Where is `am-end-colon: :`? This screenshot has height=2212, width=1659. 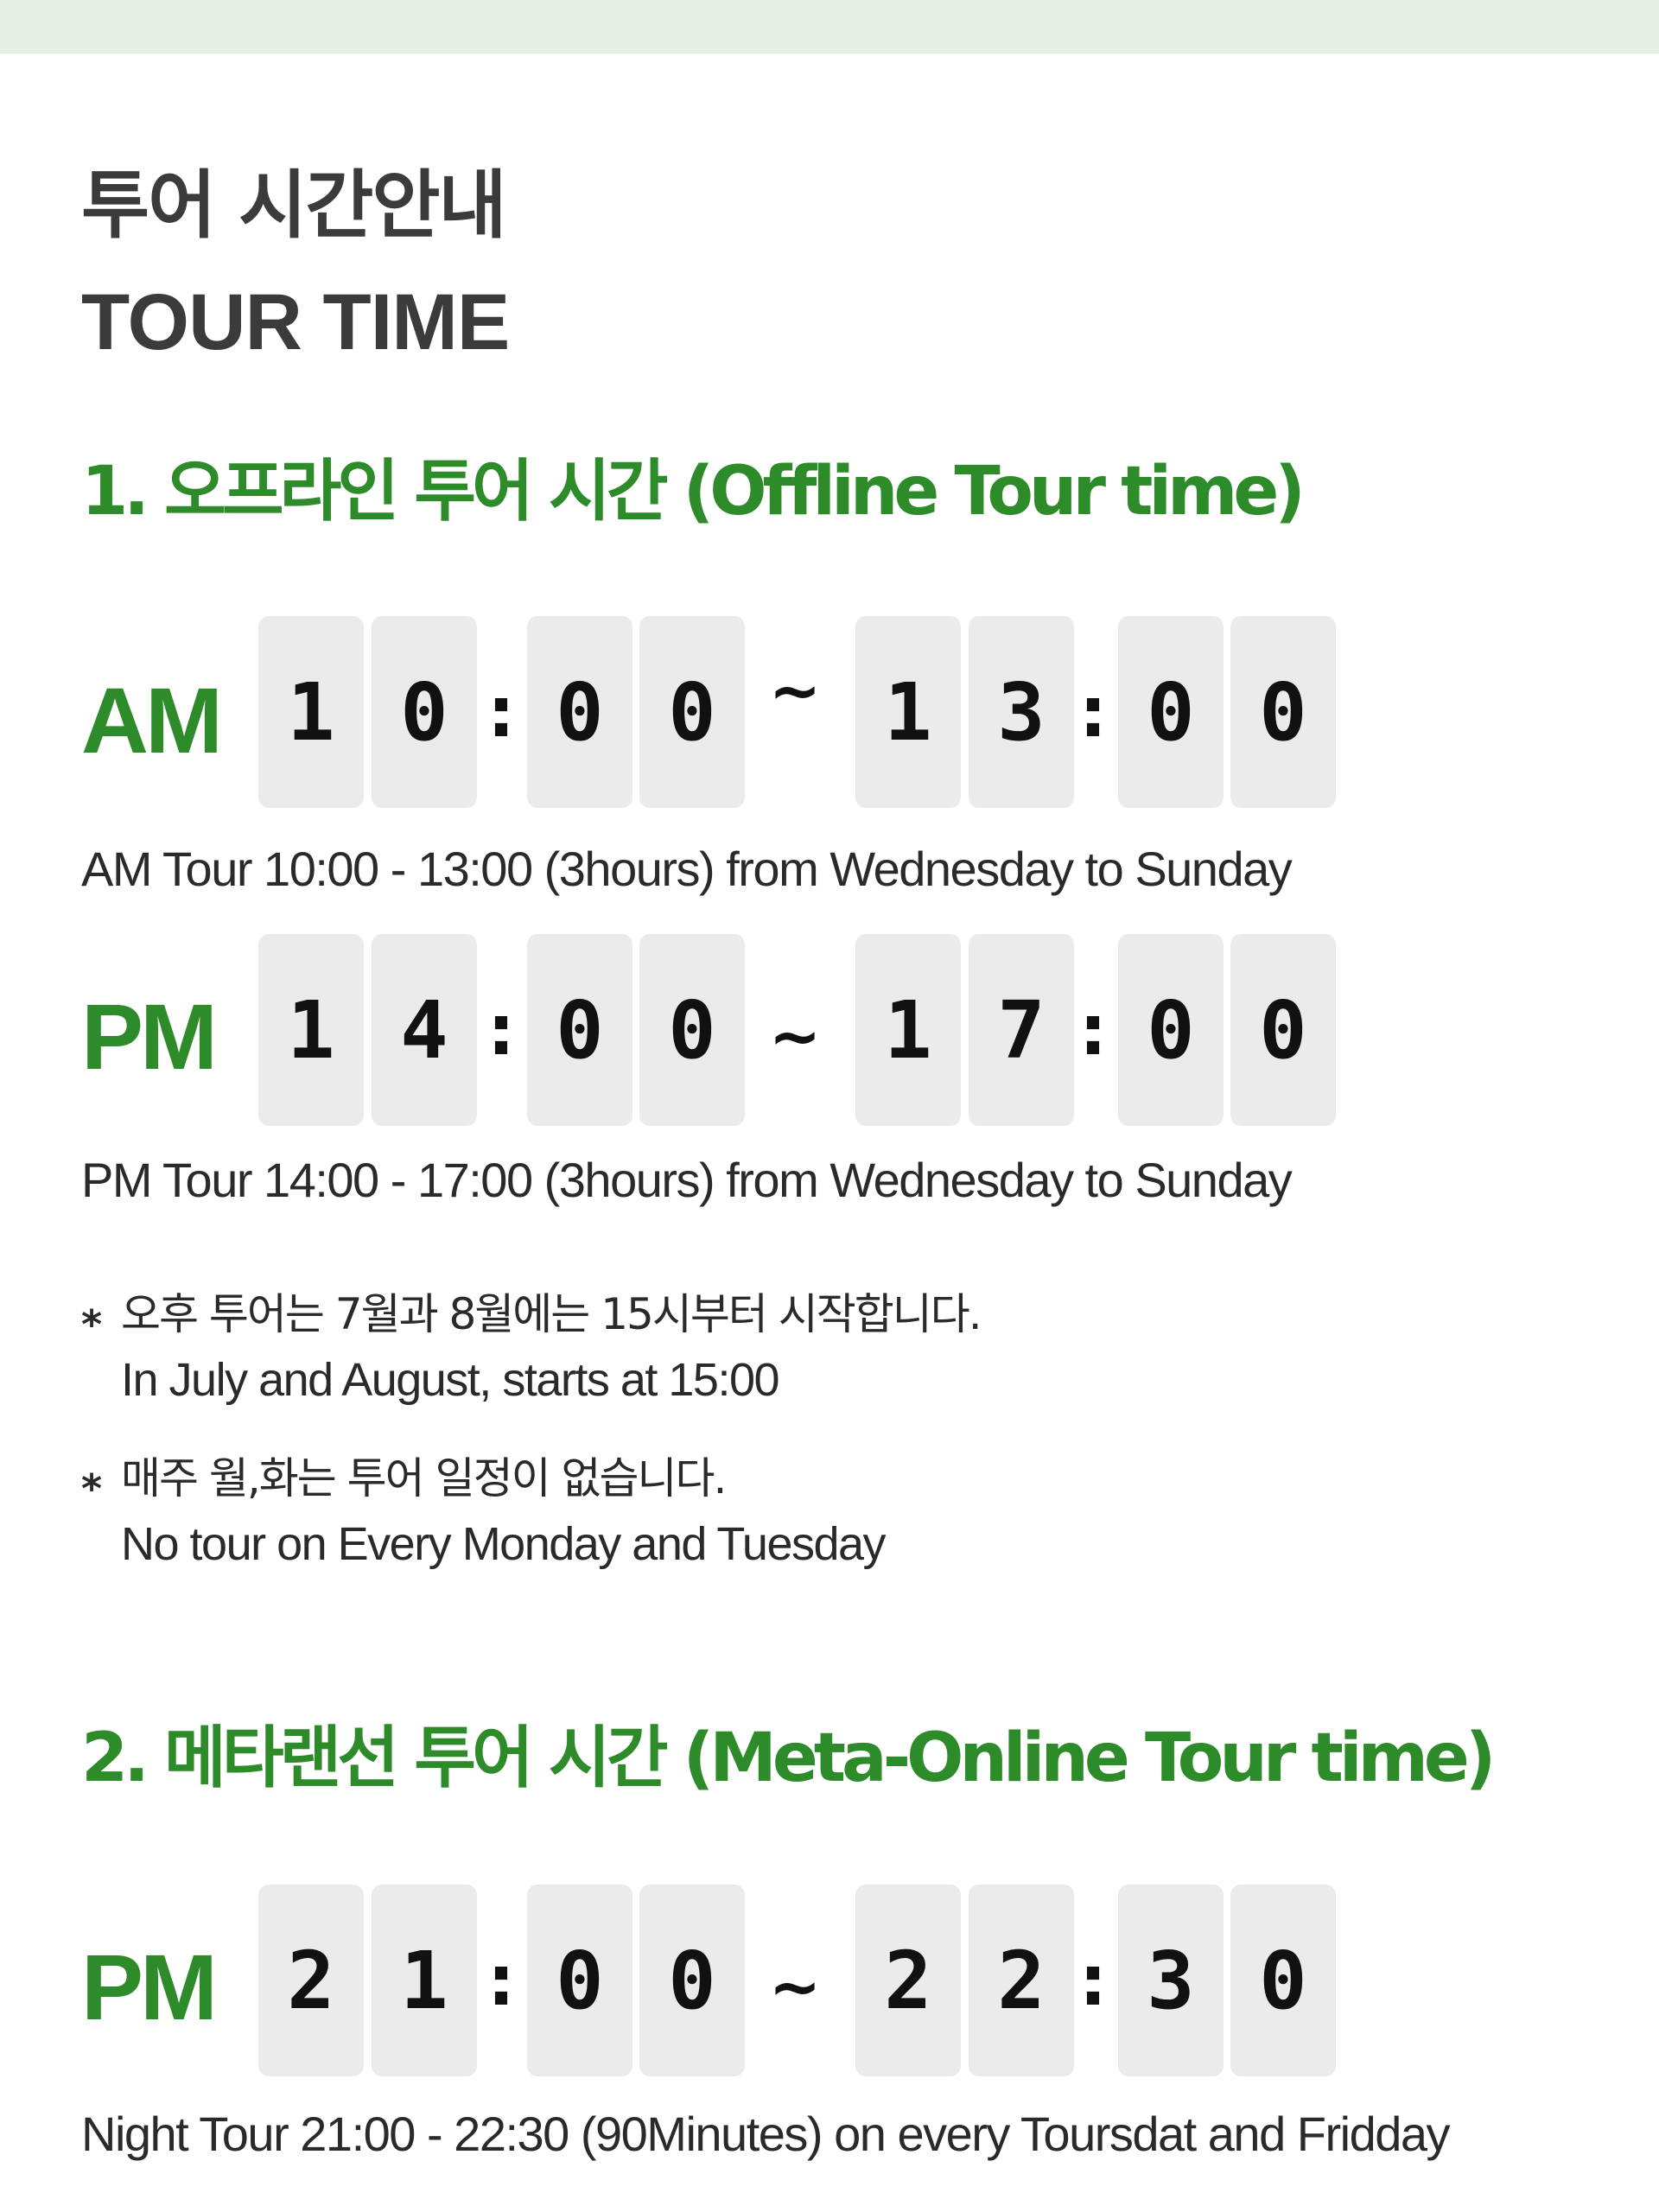 am-end-colon: : is located at coordinates (1093, 712).